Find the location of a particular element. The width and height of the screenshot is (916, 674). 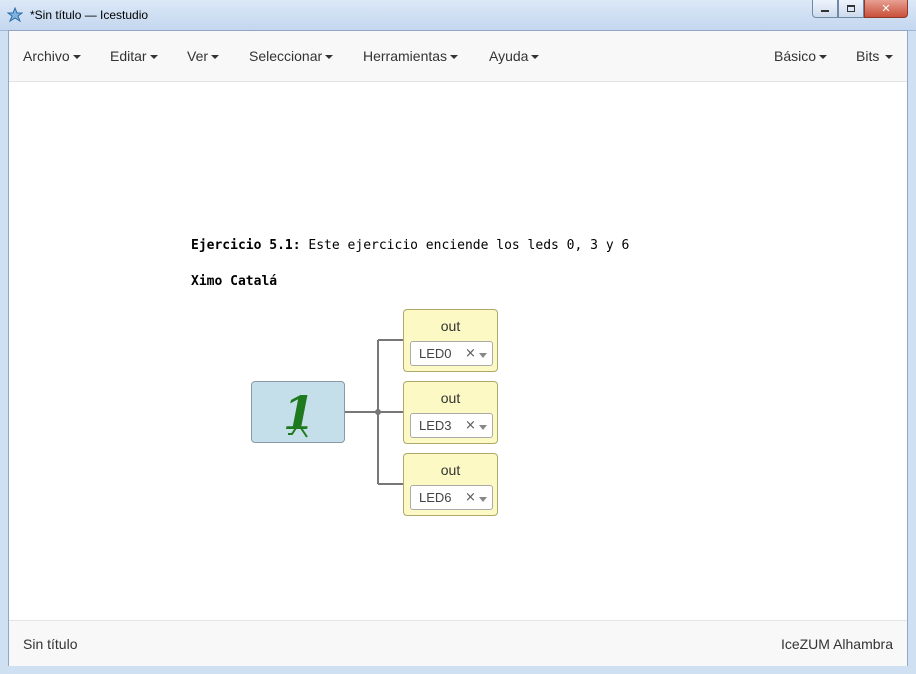

menu-label: Ayuda is located at coordinates (509, 56).